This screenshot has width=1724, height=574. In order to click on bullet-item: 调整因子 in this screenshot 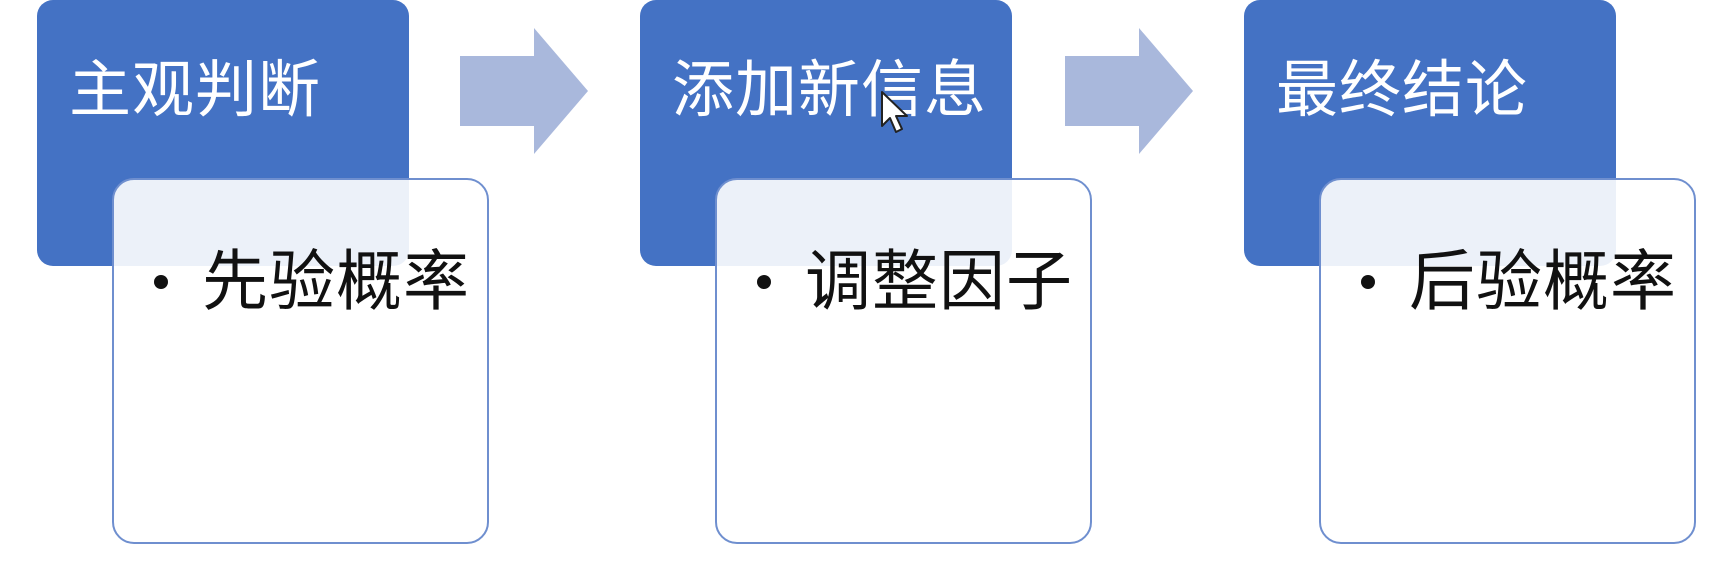, I will do `click(915, 282)`.